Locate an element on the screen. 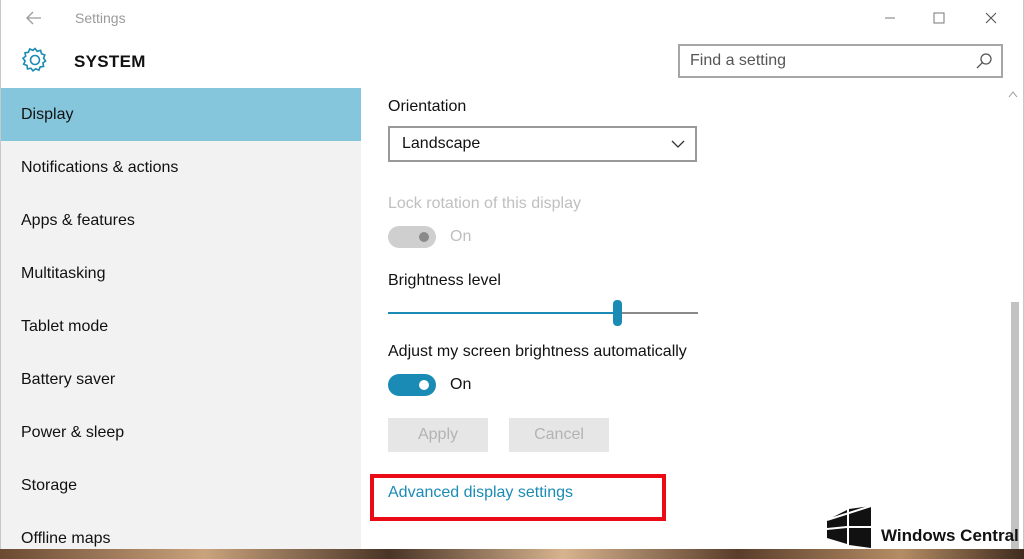  gear-icon is located at coordinates (34, 60).